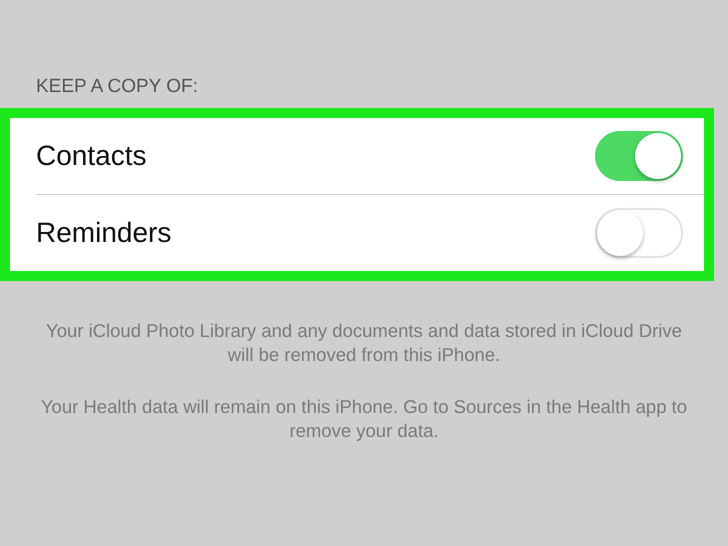 The width and height of the screenshot is (728, 546). Describe the element at coordinates (91, 156) in the screenshot. I see `row-label: Contacts` at that location.